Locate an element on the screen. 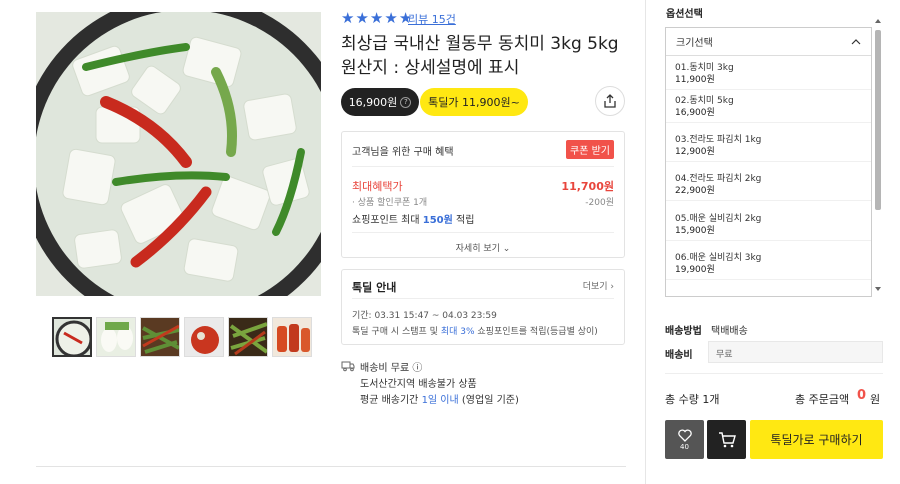  price-value: 16,900원 is located at coordinates (373, 102).